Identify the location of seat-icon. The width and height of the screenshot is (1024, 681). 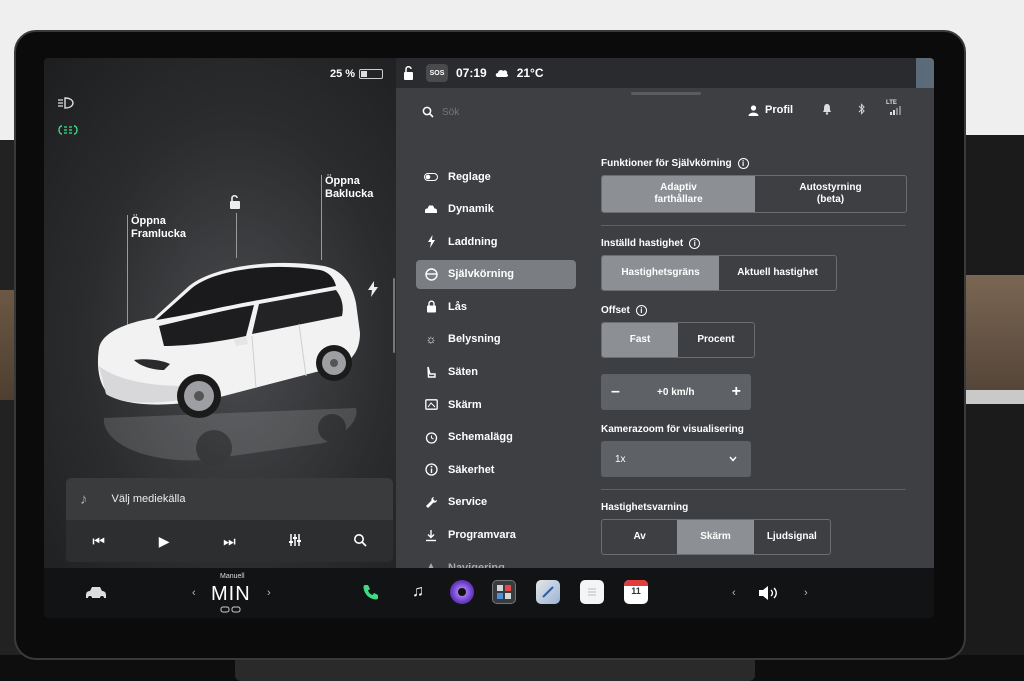
(431, 372).